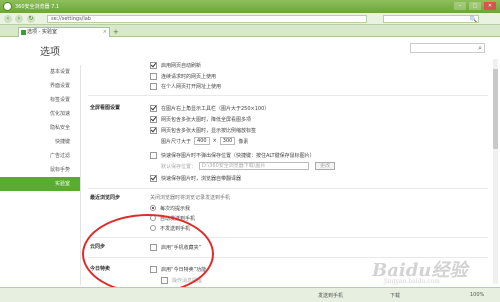 Image resolution: width=500 pixels, height=302 pixels. What do you see at coordinates (40, 72) in the screenshot?
I see `sidebar-item-basic: 基本设置` at bounding box center [40, 72].